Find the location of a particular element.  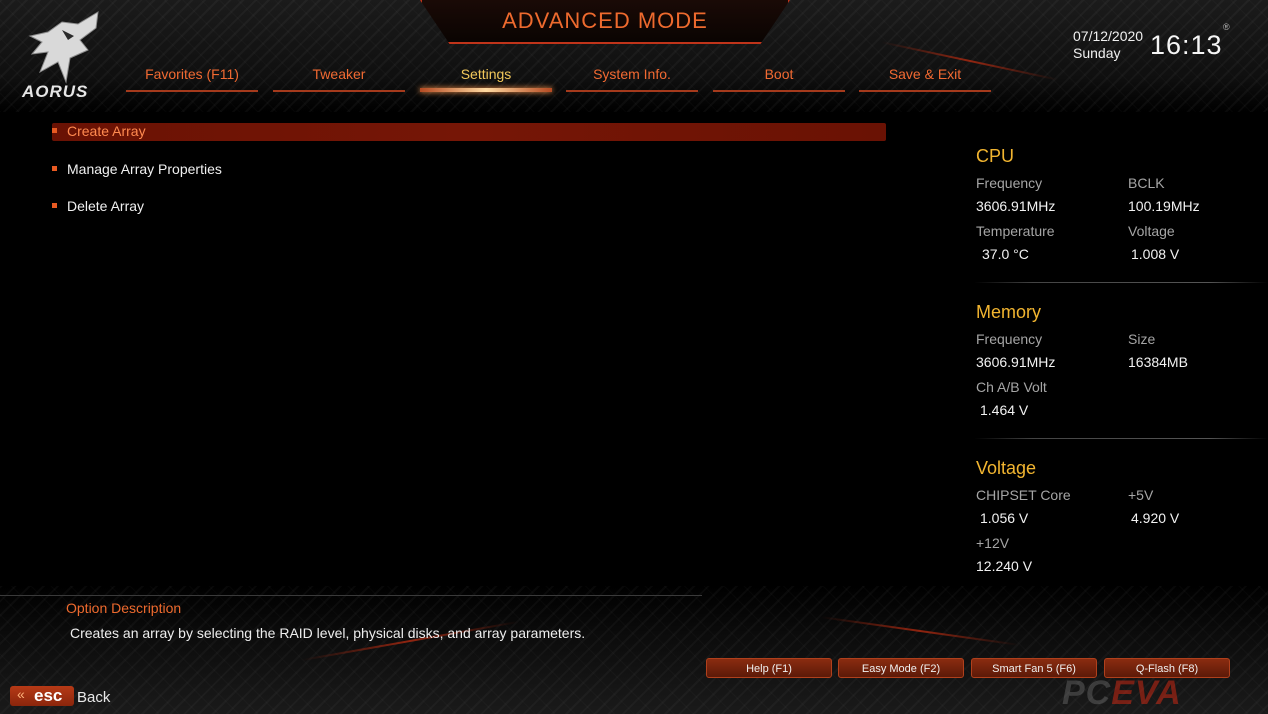

chipset-core-label: CHIPSET Core is located at coordinates (1023, 495).